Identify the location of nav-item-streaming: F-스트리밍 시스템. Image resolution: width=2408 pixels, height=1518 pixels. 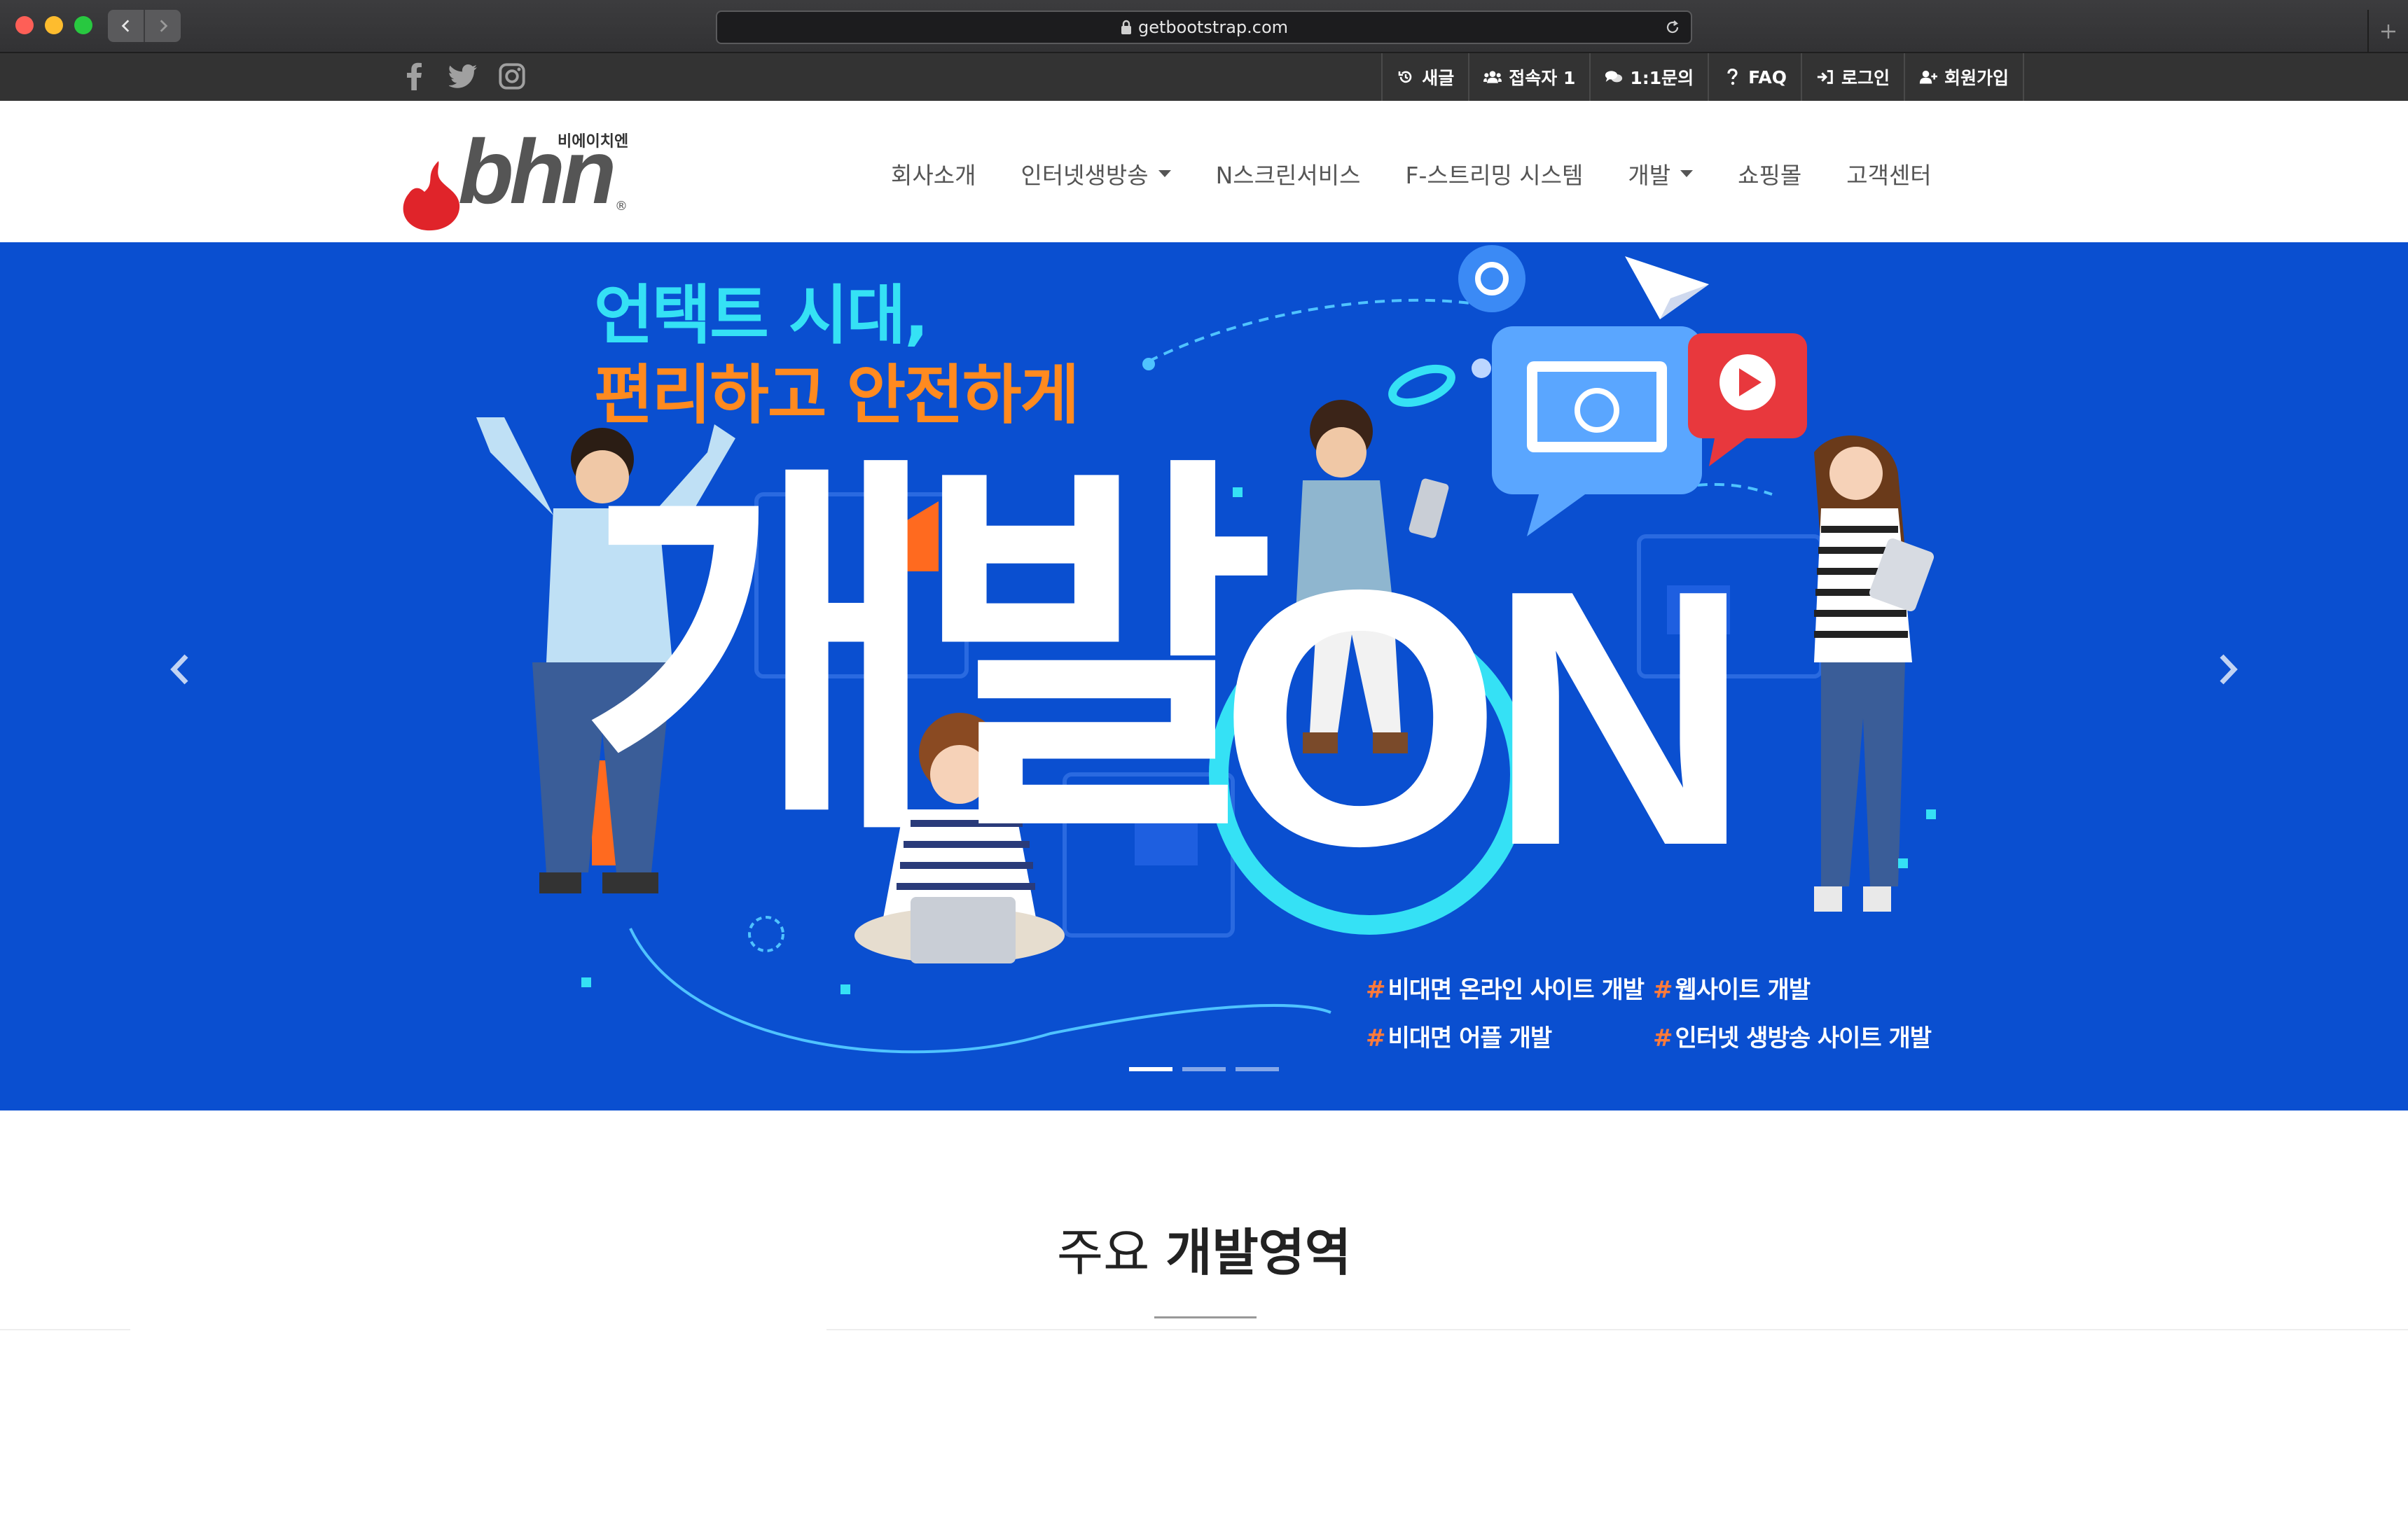
(1494, 173).